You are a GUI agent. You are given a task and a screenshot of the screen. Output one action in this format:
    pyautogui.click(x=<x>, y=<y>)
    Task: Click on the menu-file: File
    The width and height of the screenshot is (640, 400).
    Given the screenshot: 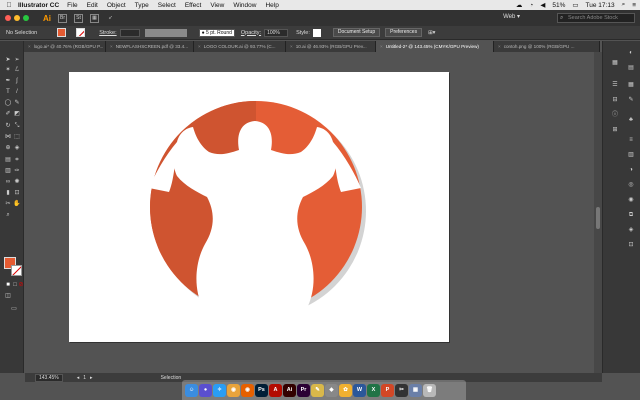 What is the action you would take?
    pyautogui.click(x=72, y=5)
    